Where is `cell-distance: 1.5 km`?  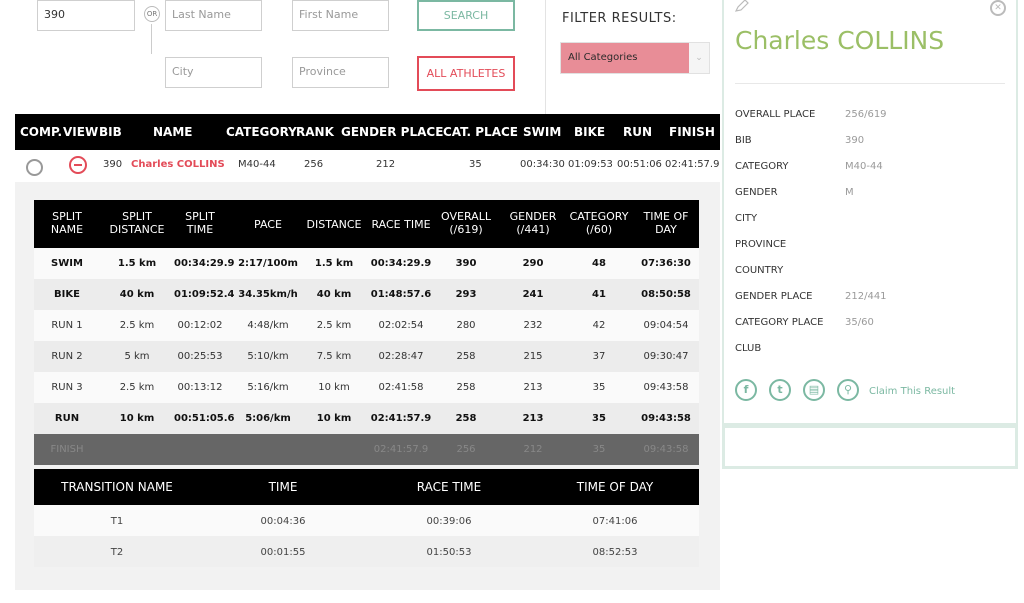
cell-distance: 1.5 km is located at coordinates (334, 263).